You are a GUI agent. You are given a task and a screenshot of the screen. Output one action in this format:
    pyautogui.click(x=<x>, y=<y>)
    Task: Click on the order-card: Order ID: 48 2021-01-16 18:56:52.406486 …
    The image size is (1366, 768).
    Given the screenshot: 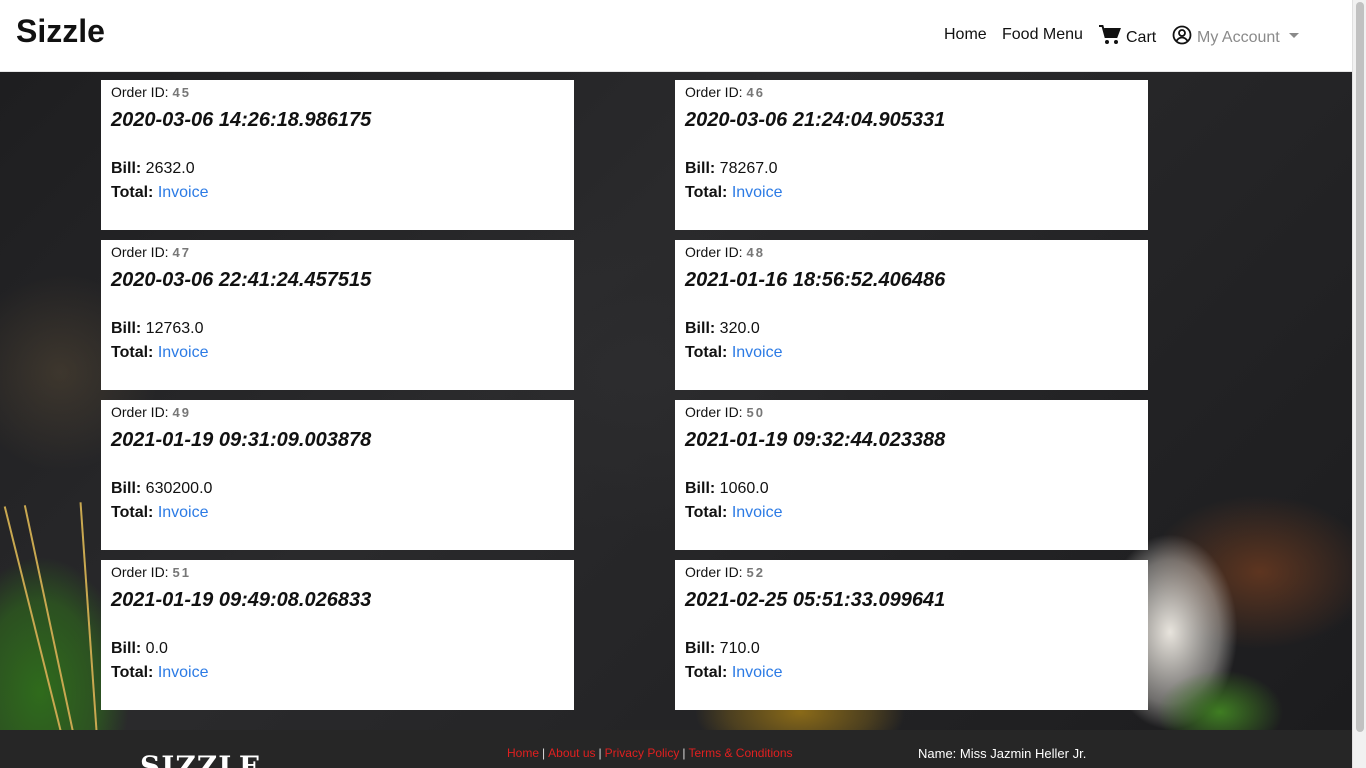 What is the action you would take?
    pyautogui.click(x=911, y=315)
    